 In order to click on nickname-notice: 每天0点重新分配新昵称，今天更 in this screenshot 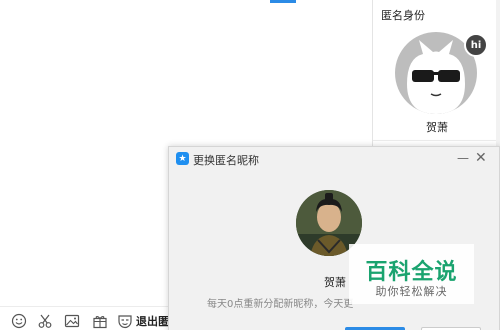, I will do `click(280, 304)`.